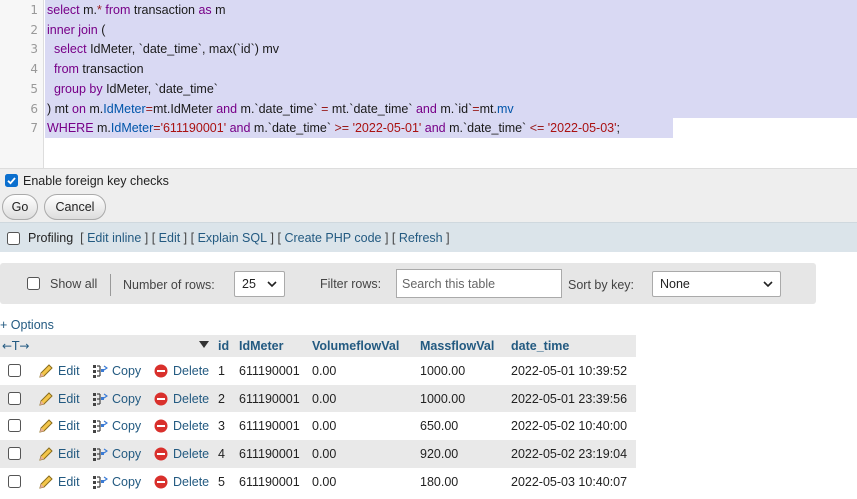  What do you see at coordinates (332, 238) in the screenshot?
I see `create-php-code-link: Create PHP code` at bounding box center [332, 238].